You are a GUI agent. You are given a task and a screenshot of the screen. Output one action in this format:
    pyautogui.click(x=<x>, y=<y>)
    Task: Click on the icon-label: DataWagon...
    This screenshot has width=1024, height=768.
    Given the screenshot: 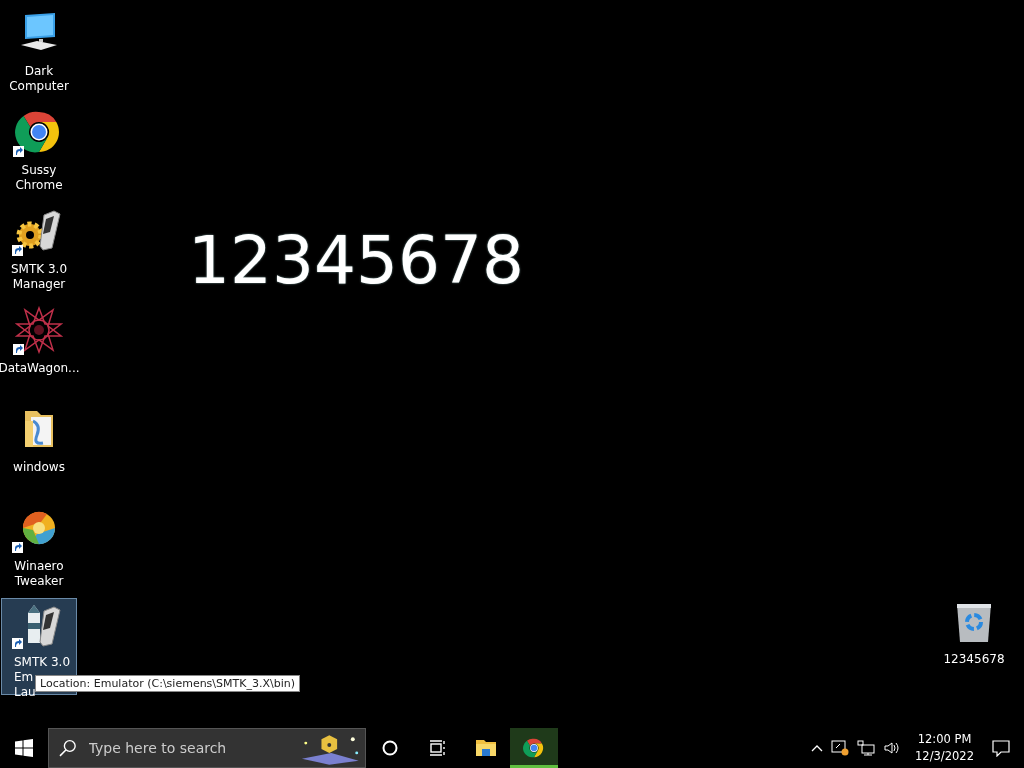 What is the action you would take?
    pyautogui.click(x=40, y=368)
    